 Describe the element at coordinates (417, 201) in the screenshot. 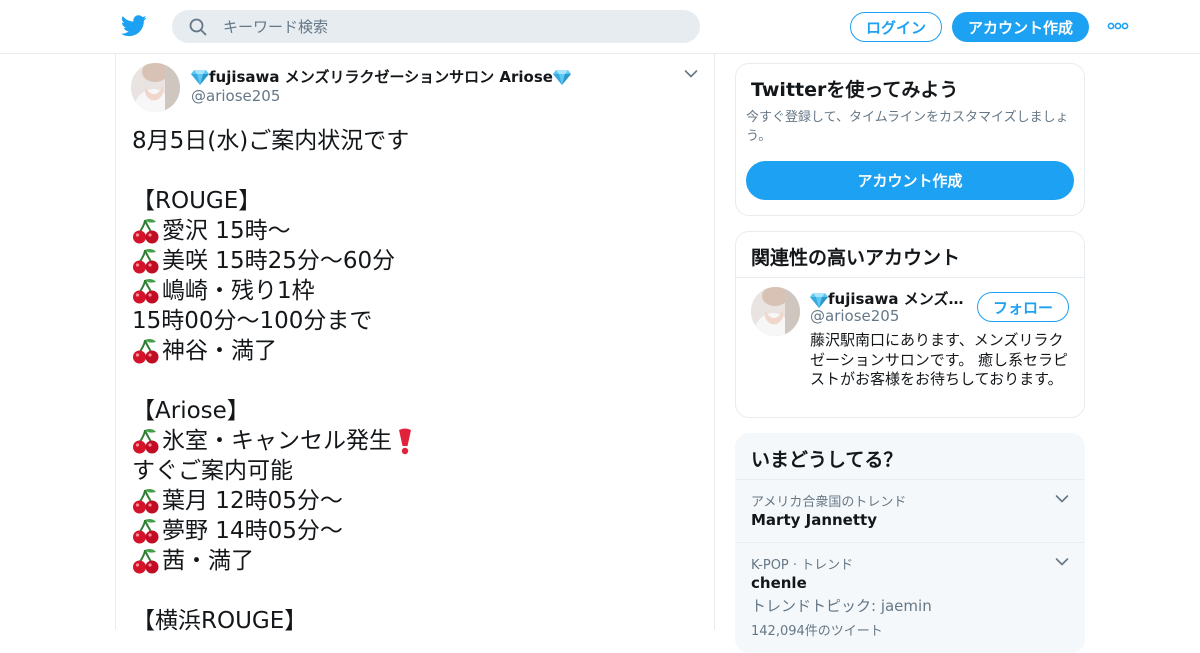

I see `tweet-line: 【ROUGE】` at that location.